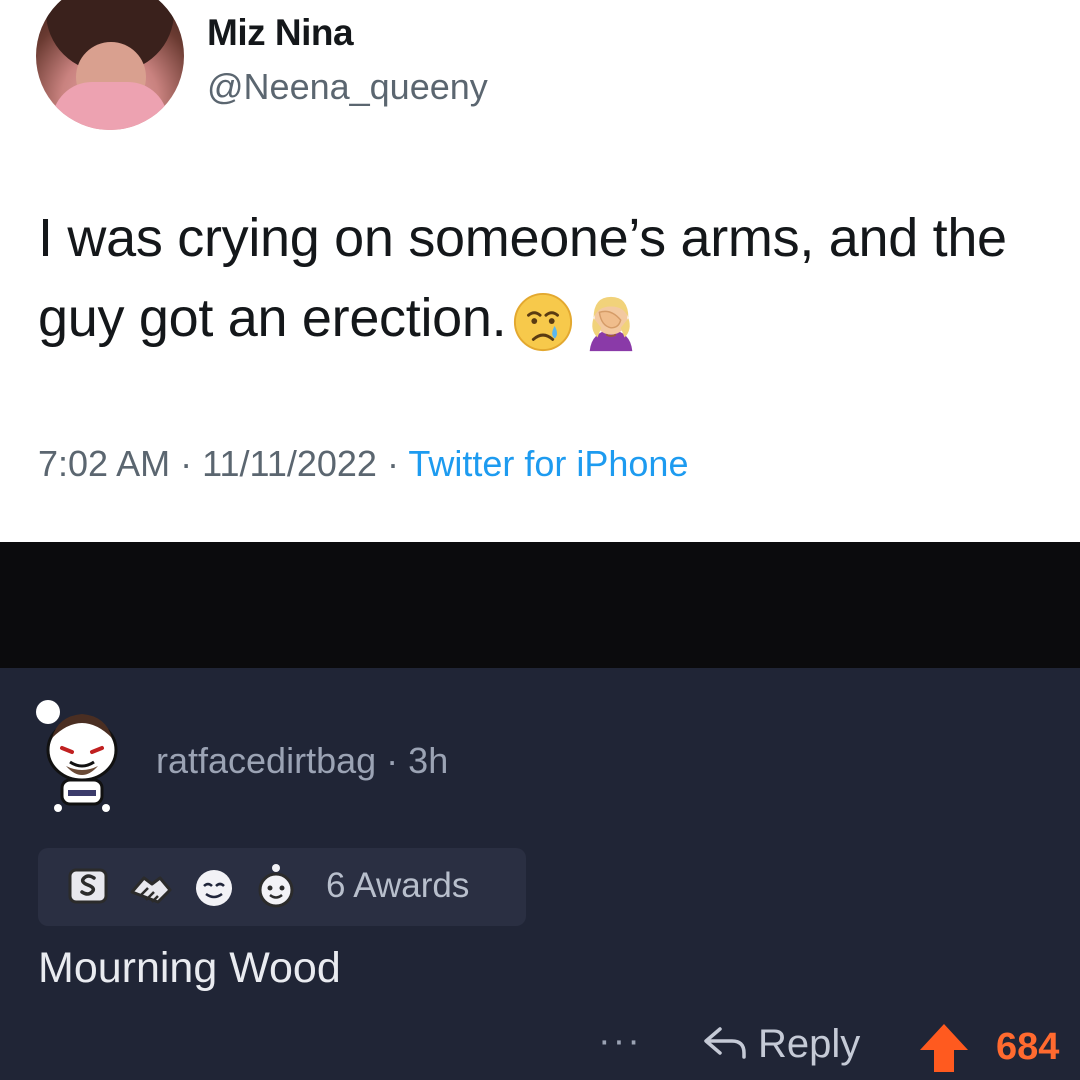 The height and width of the screenshot is (1080, 1080). Describe the element at coordinates (540, 1050) in the screenshot. I see `comment-actions: ··· Reply 684` at that location.